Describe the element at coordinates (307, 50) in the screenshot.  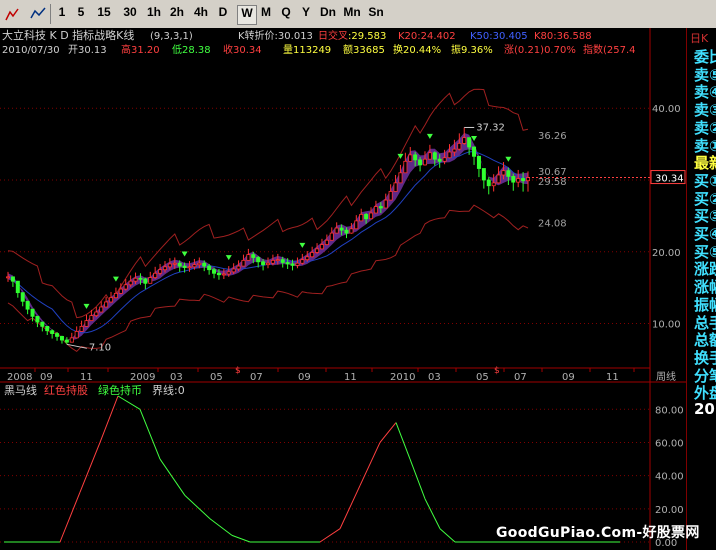
I see `quote-volume: 量113249` at that location.